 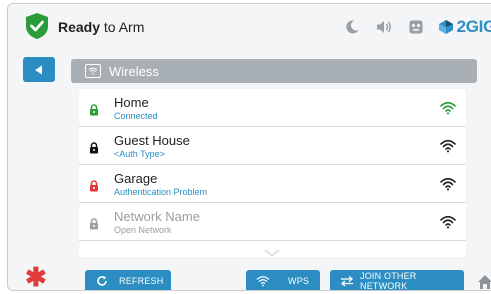 What do you see at coordinates (272, 184) in the screenshot?
I see `network-row-garage: Garage Authentication Problem` at bounding box center [272, 184].